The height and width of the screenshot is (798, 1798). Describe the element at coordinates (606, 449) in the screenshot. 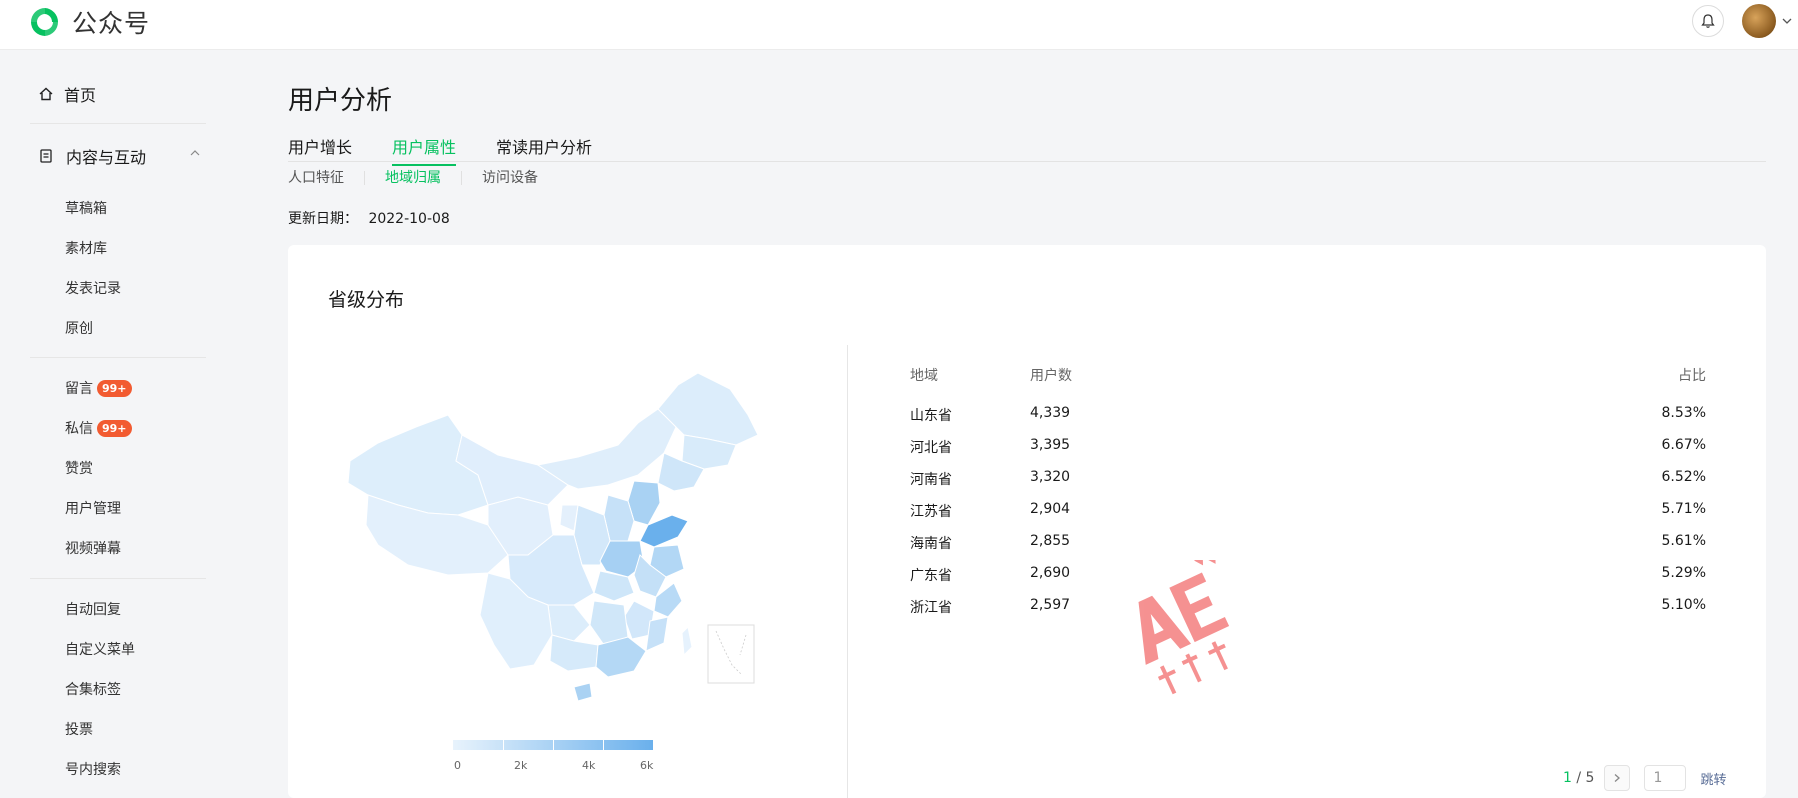

I see `map-region-inner-mongolia` at that location.